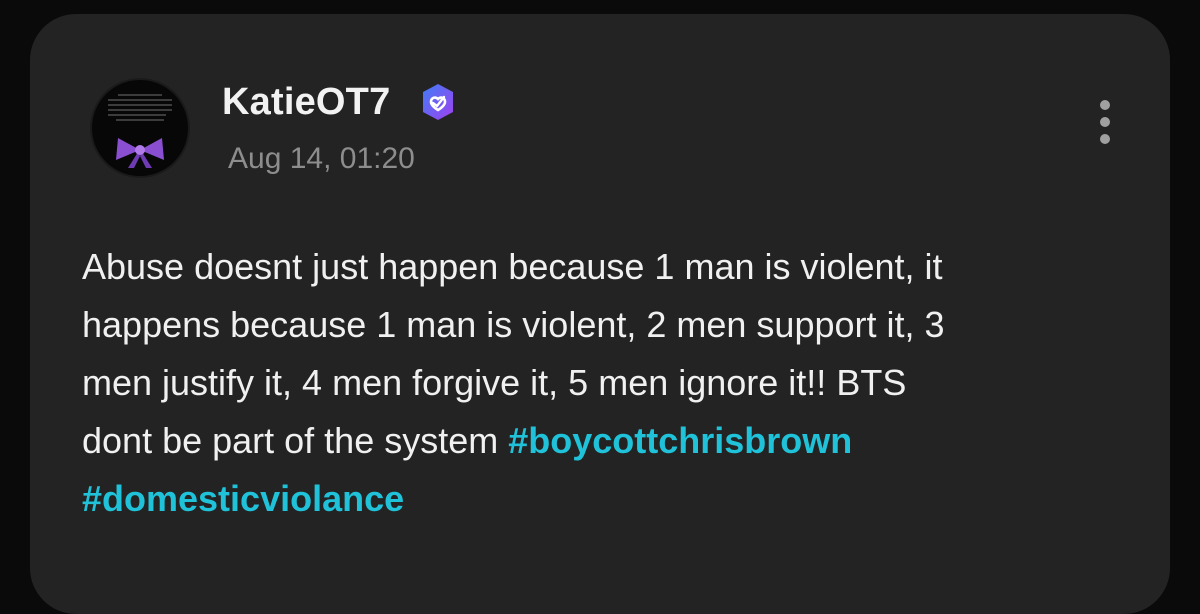  What do you see at coordinates (438, 102) in the screenshot?
I see `verified-badge-icon` at bounding box center [438, 102].